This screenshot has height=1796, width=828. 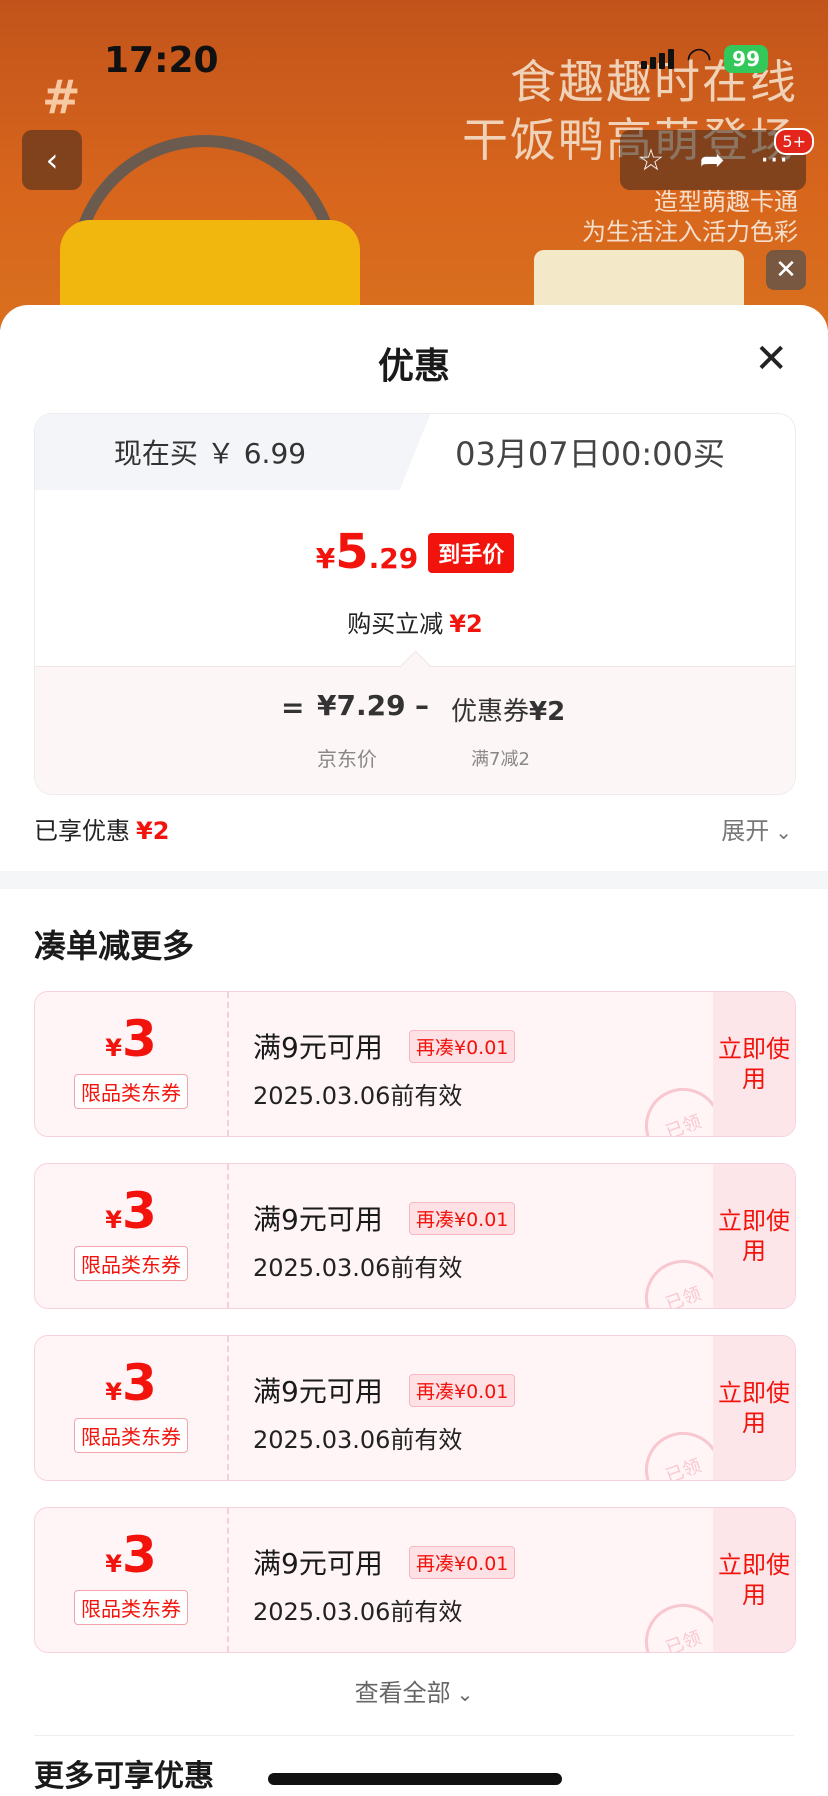 What do you see at coordinates (500, 759) in the screenshot?
I see `coupon-rule: 满7减2` at bounding box center [500, 759].